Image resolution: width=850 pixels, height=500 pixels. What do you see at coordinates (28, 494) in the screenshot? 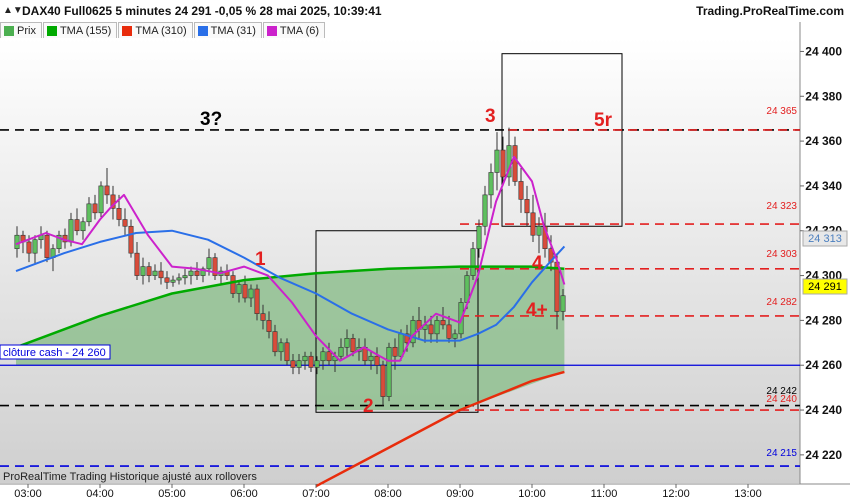
I see `x-tick-label: 03:00` at bounding box center [28, 494].